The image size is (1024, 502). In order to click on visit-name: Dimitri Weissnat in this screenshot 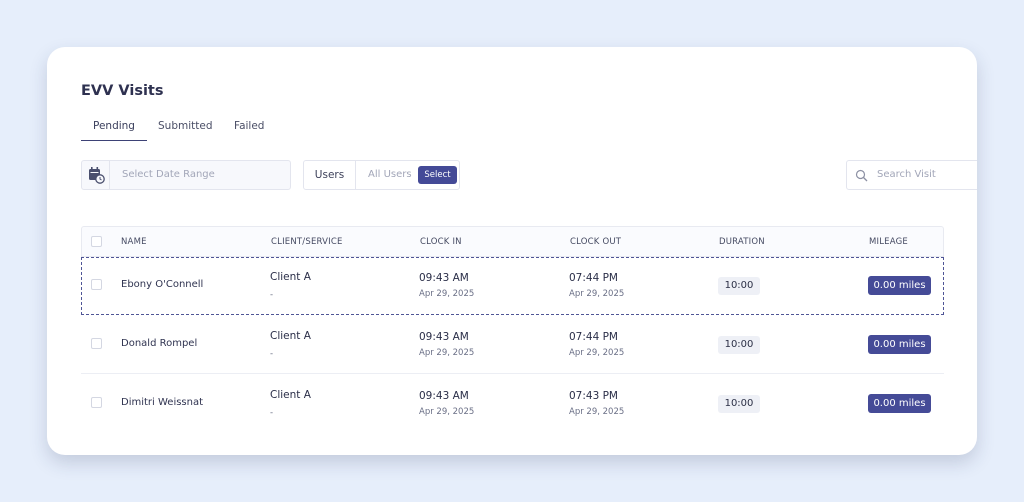, I will do `click(162, 402)`.